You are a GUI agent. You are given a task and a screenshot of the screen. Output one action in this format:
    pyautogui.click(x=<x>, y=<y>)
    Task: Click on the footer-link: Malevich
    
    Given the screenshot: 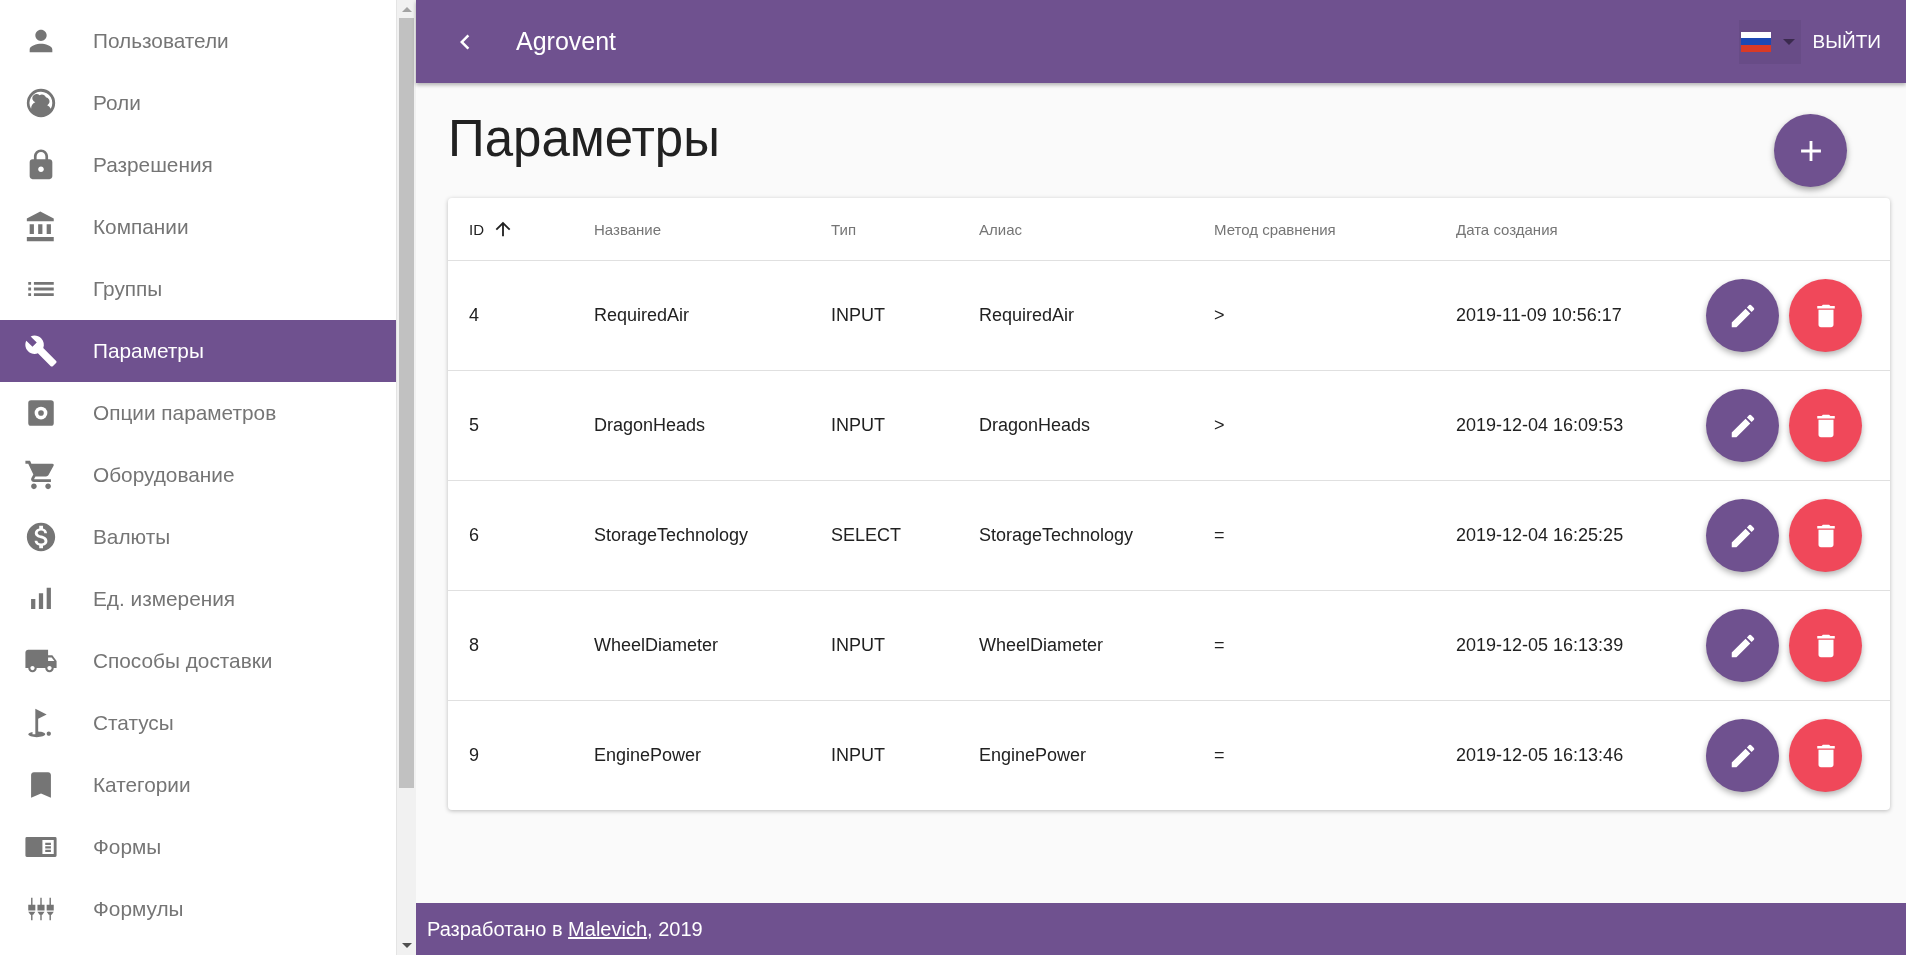 What is the action you would take?
    pyautogui.click(x=607, y=928)
    